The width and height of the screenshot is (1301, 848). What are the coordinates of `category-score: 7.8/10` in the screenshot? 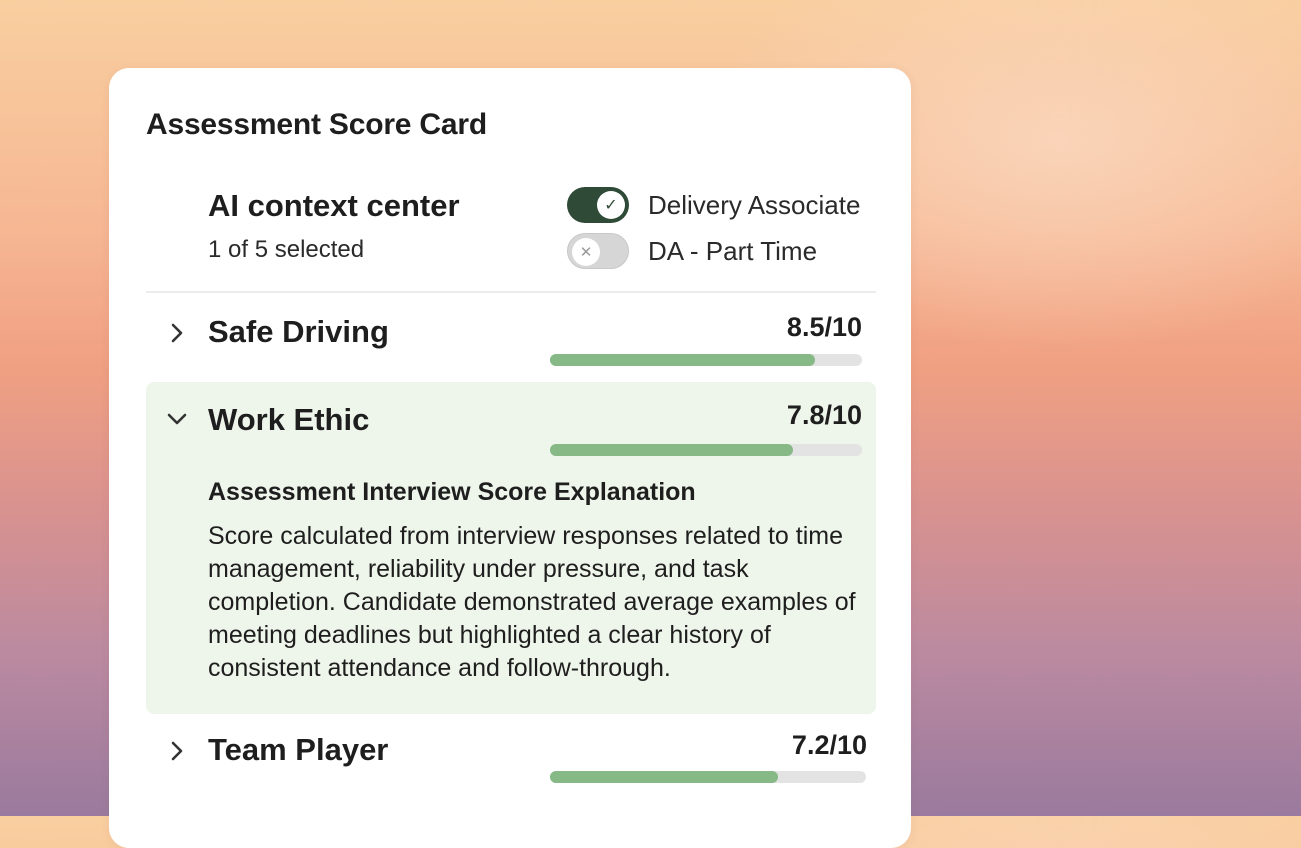 It's located at (824, 415).